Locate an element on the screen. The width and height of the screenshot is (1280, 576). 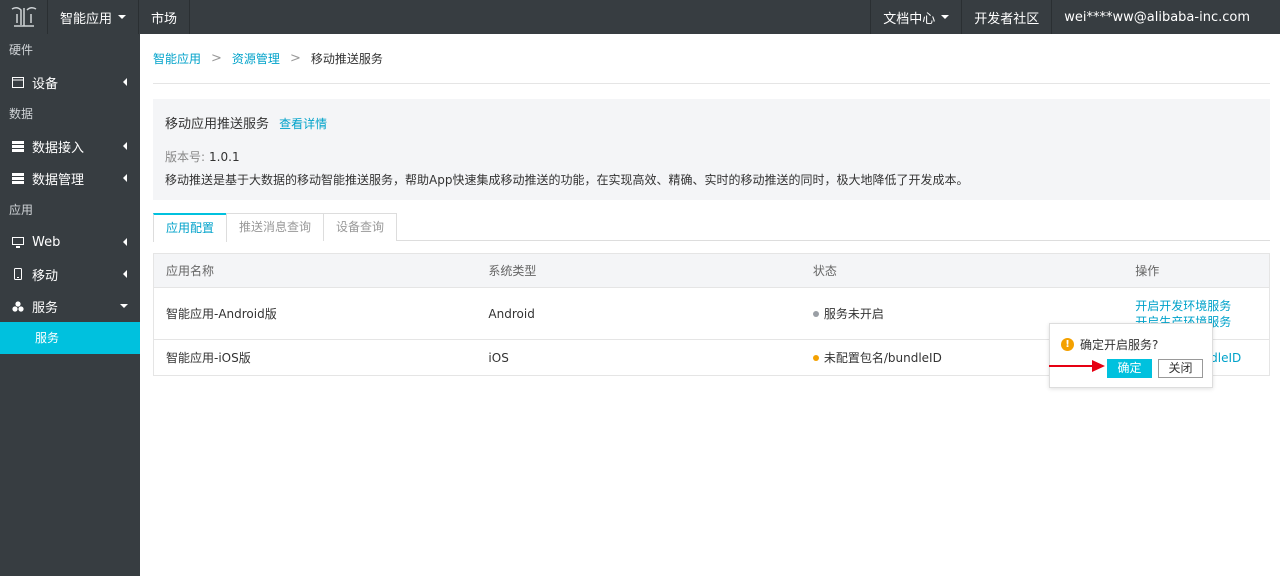
sidebar-subitem-service: 服务 is located at coordinates (70, 338).